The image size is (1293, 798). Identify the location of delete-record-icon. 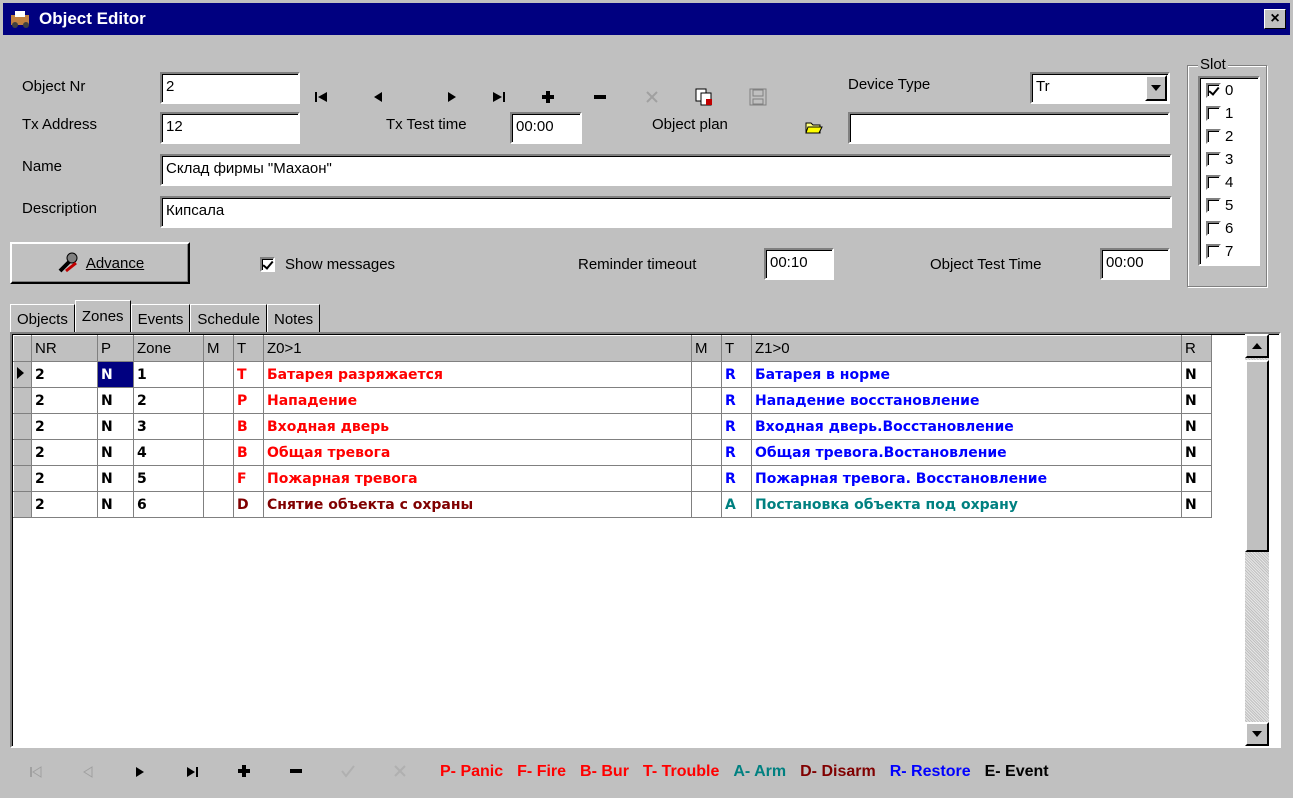
(296, 772).